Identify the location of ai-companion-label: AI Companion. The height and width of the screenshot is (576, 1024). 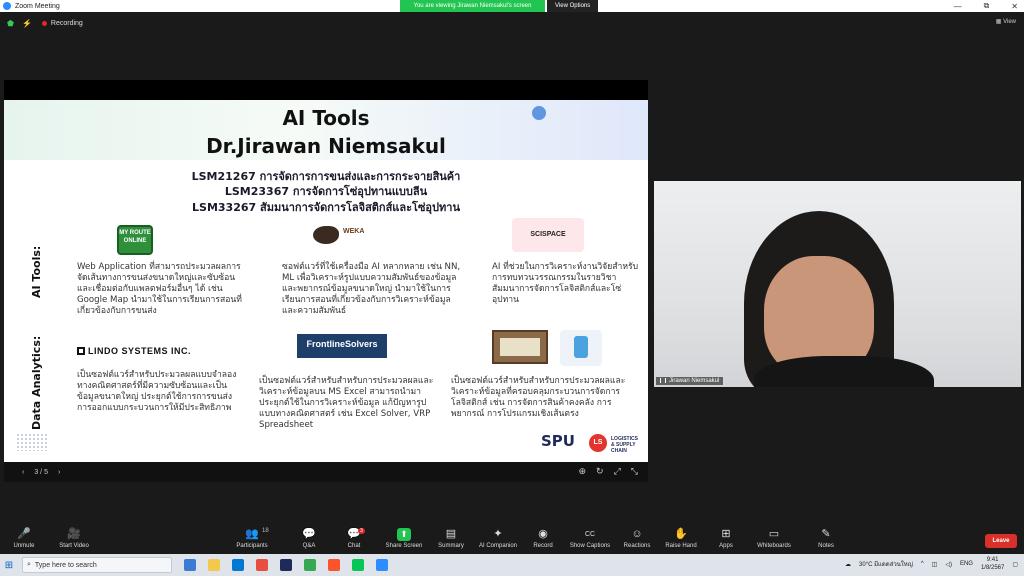
(498, 546).